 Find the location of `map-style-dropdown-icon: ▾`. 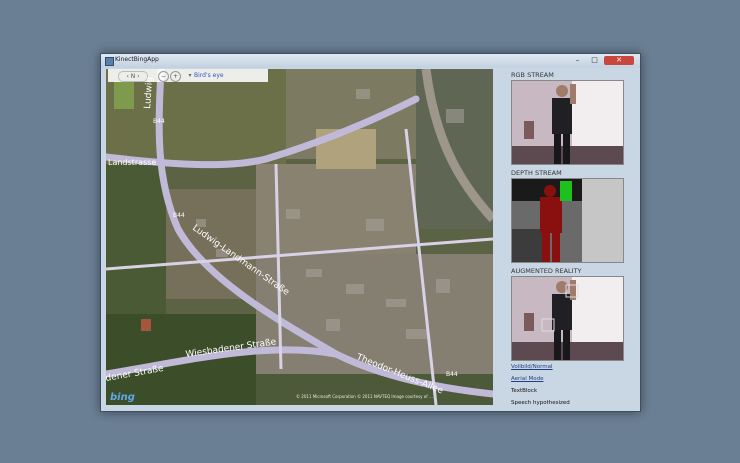

map-style-dropdown-icon: ▾ is located at coordinates (190, 75).